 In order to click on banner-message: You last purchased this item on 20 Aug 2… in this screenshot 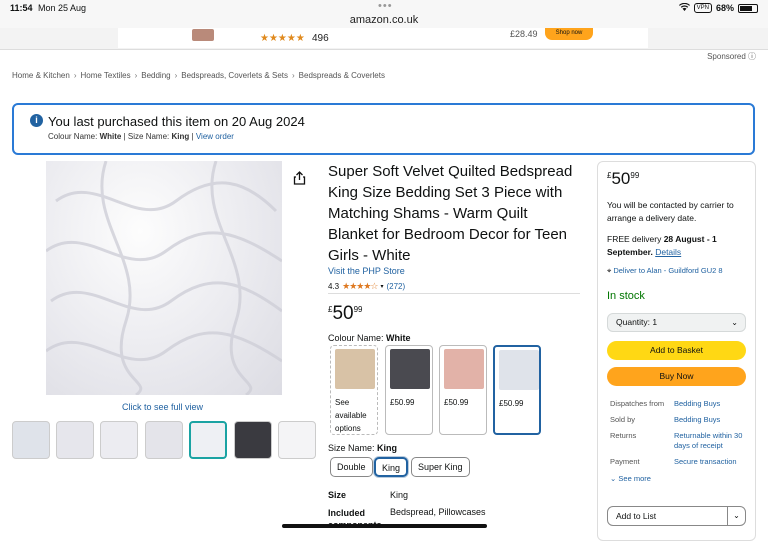, I will do `click(176, 121)`.